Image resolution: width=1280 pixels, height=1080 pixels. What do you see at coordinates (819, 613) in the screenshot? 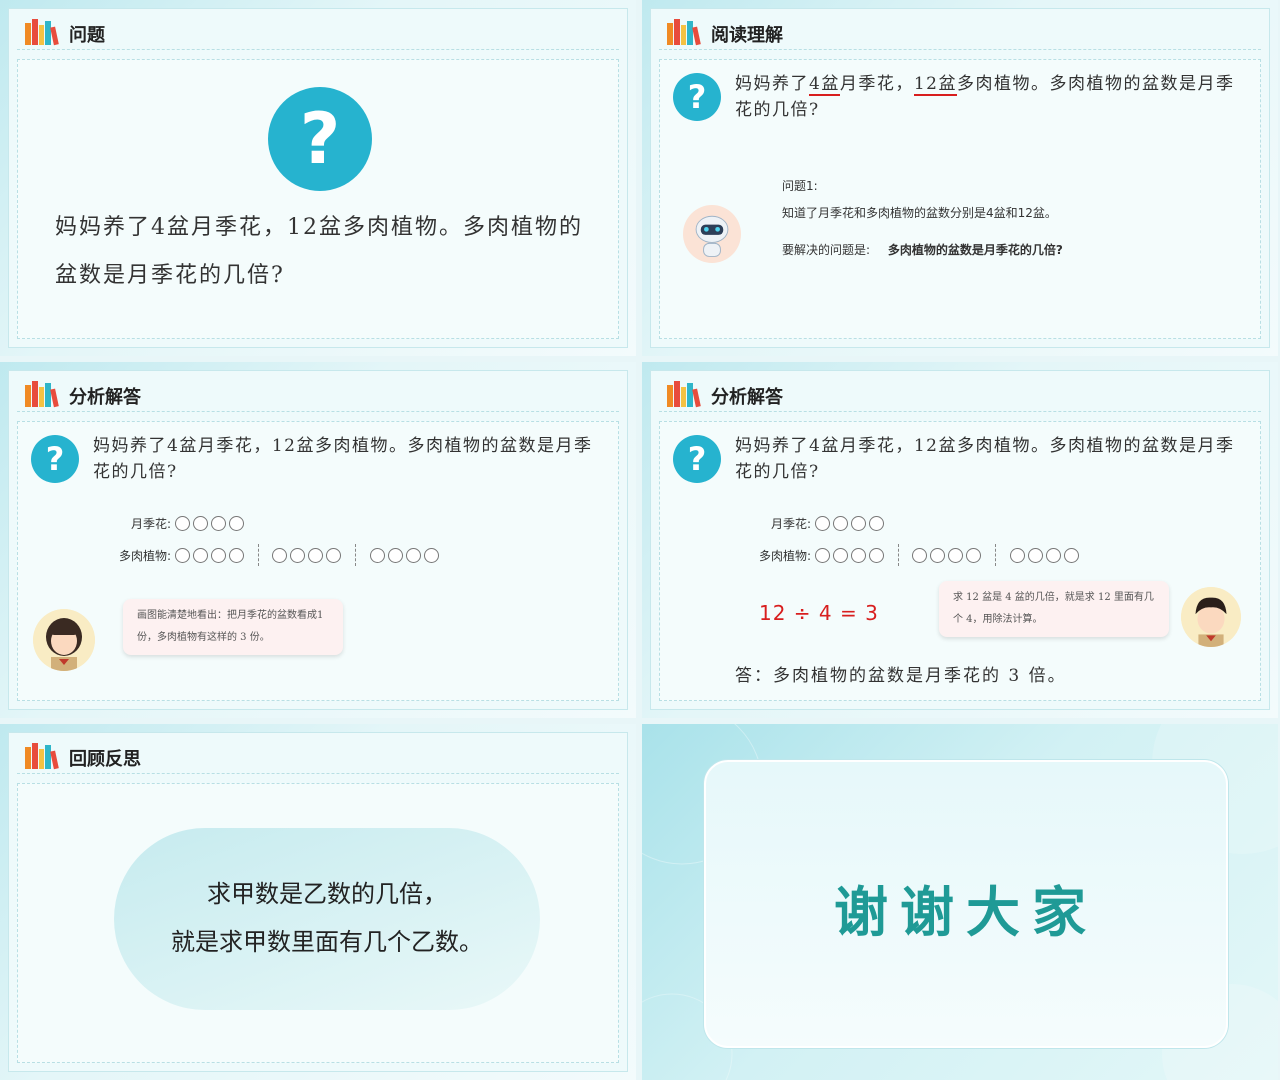
I see `equation: 12 ÷ 4 = 3` at bounding box center [819, 613].